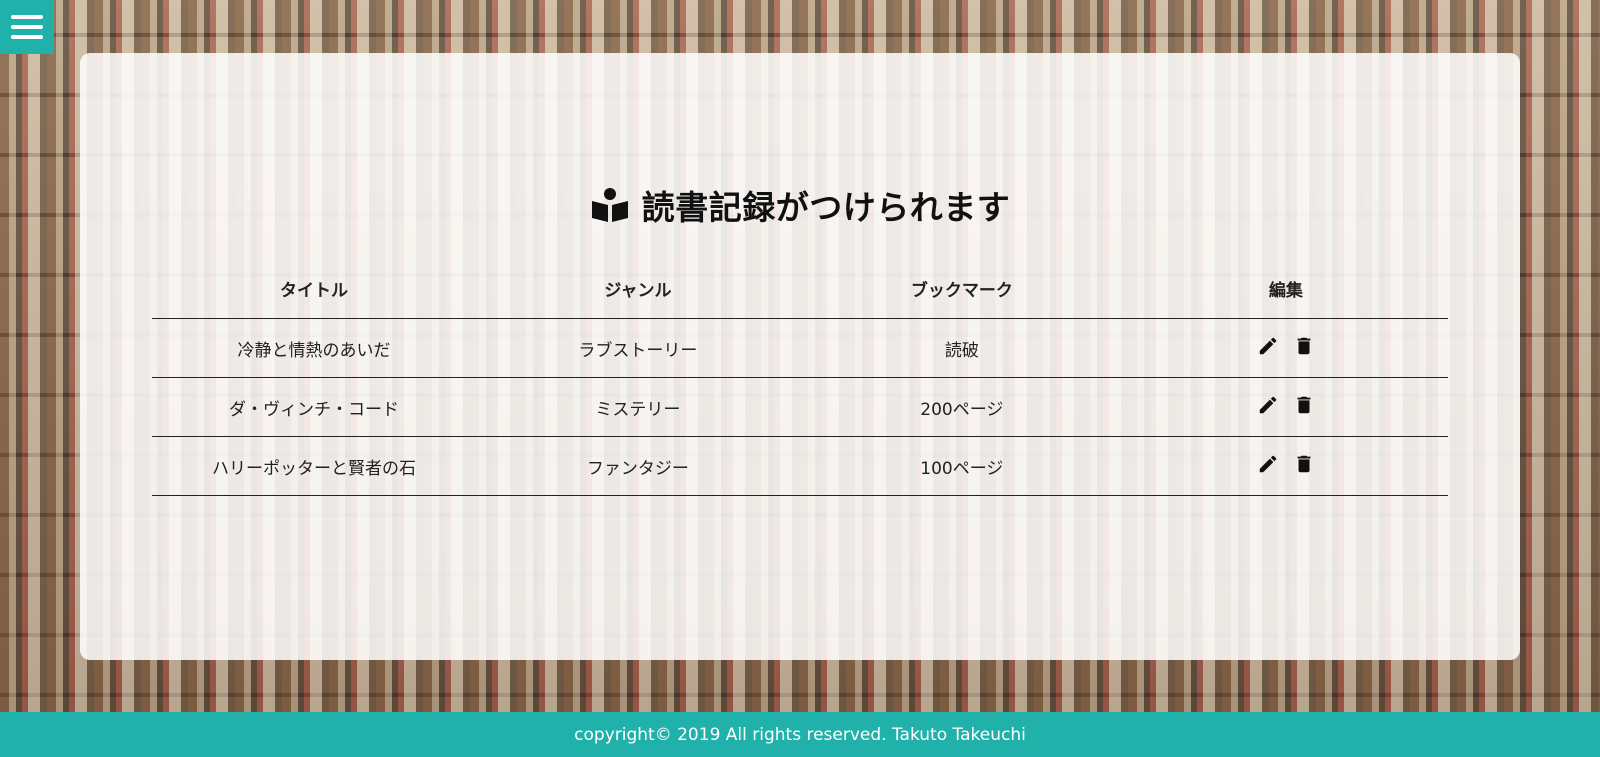 The height and width of the screenshot is (757, 1600). I want to click on book-title-cell: ハリーポッターと賢者の石, so click(314, 466).